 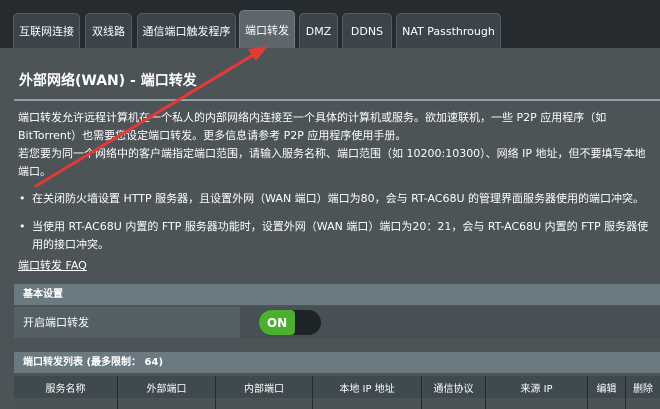 What do you see at coordinates (264, 387) in the screenshot?
I see `col-internal-port: 内部端口` at bounding box center [264, 387].